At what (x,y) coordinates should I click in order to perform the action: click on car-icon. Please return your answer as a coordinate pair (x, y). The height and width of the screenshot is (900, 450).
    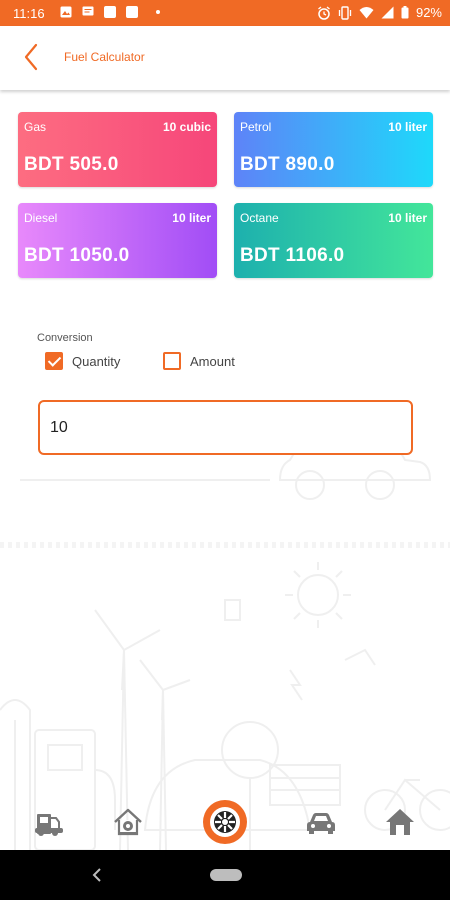
    Looking at the image, I should click on (321, 822).